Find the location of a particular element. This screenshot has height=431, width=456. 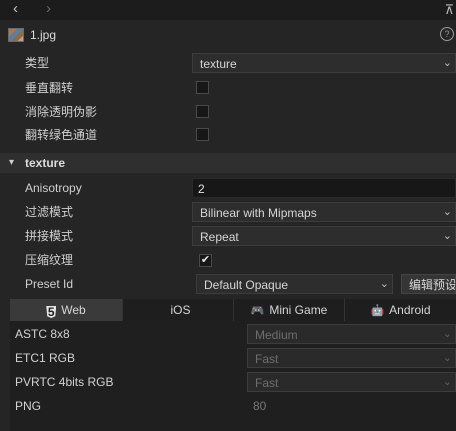

pvrtc-quality-value: Fast is located at coordinates (267, 383).